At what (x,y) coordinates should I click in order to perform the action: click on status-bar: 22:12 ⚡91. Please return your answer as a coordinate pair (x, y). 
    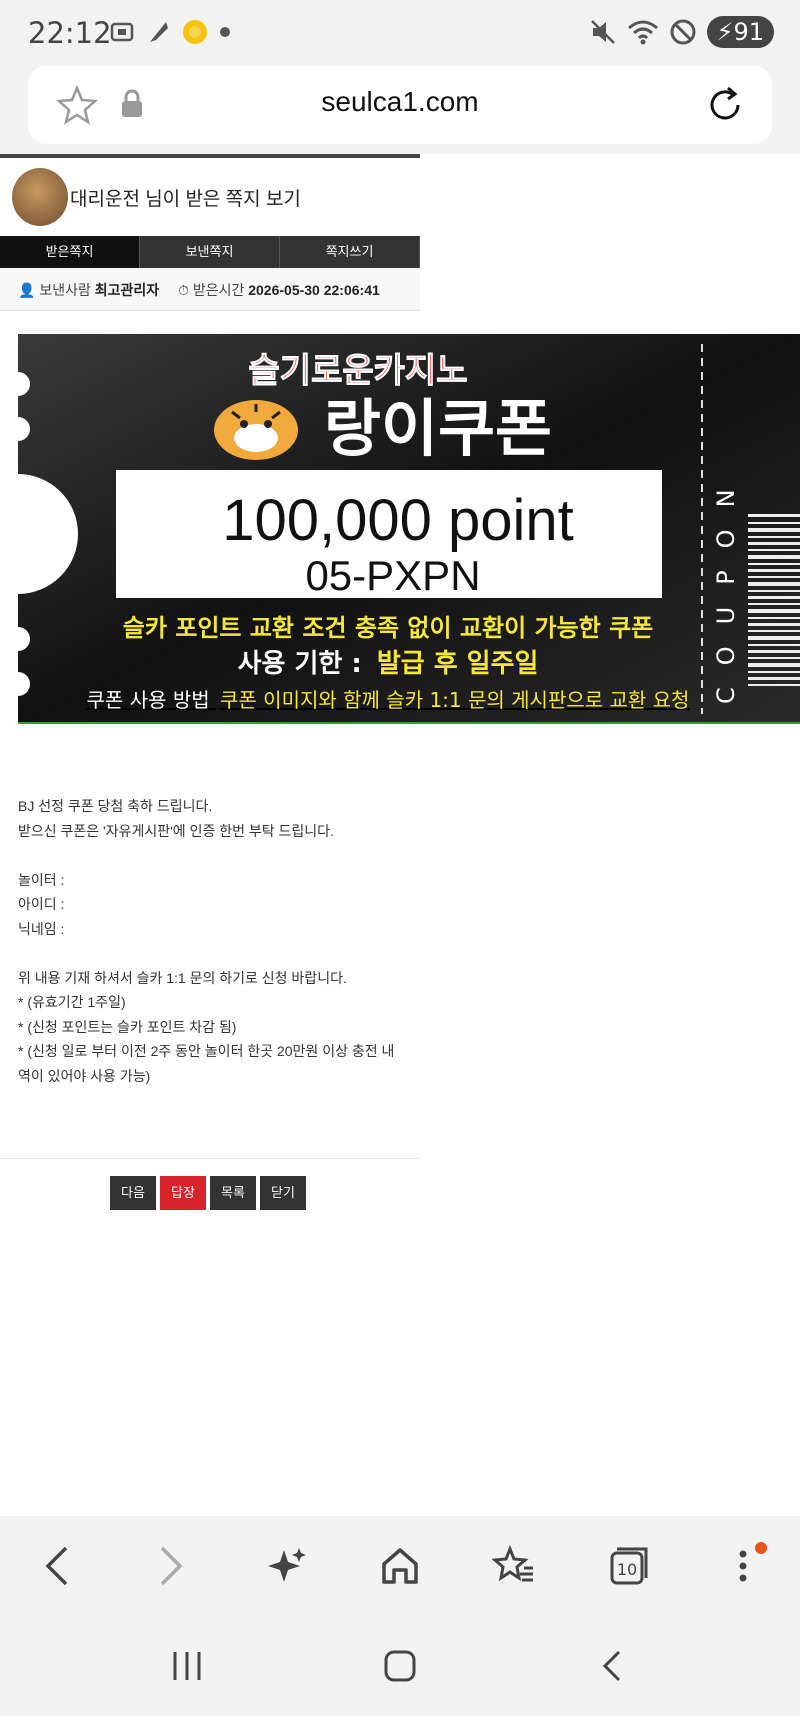
    Looking at the image, I should click on (400, 34).